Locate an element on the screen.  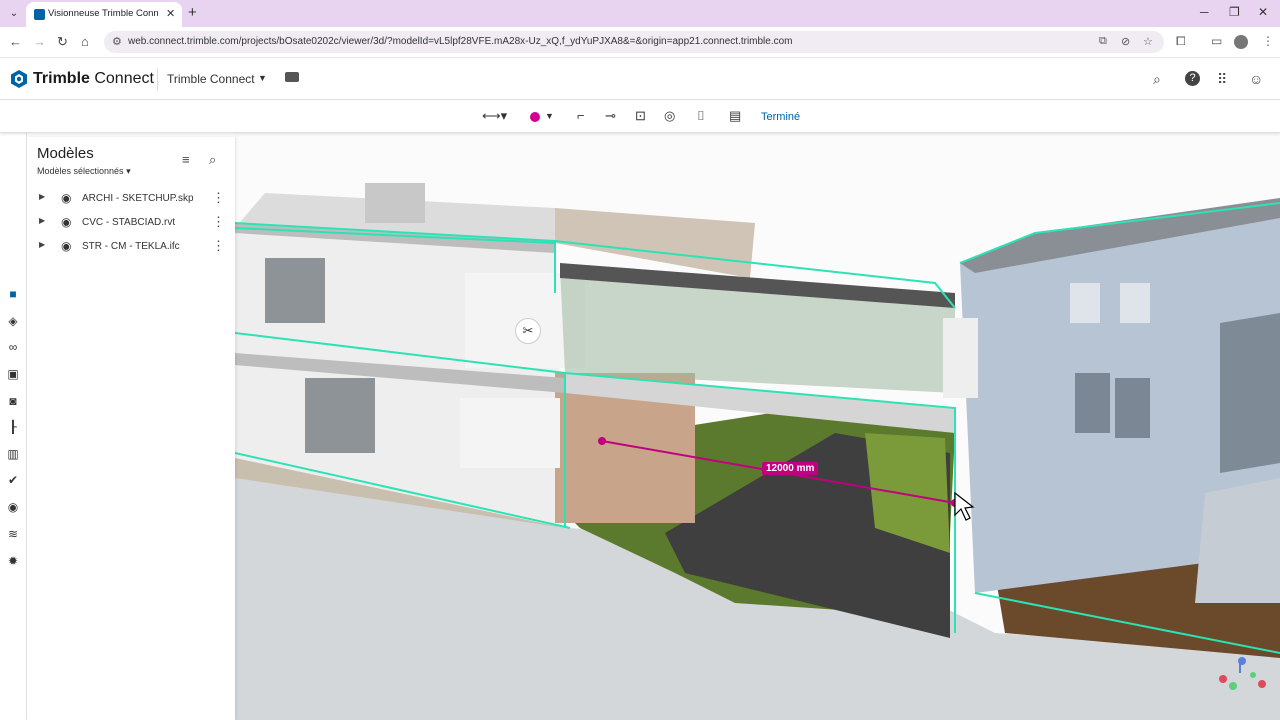
header-divider is located at coordinates (157, 79).